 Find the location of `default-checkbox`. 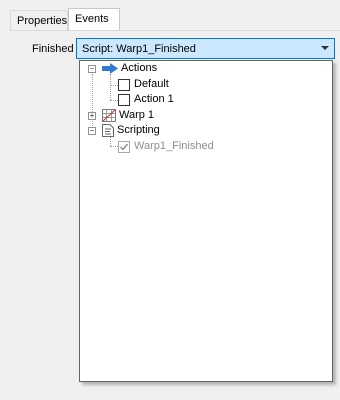

default-checkbox is located at coordinates (124, 85).